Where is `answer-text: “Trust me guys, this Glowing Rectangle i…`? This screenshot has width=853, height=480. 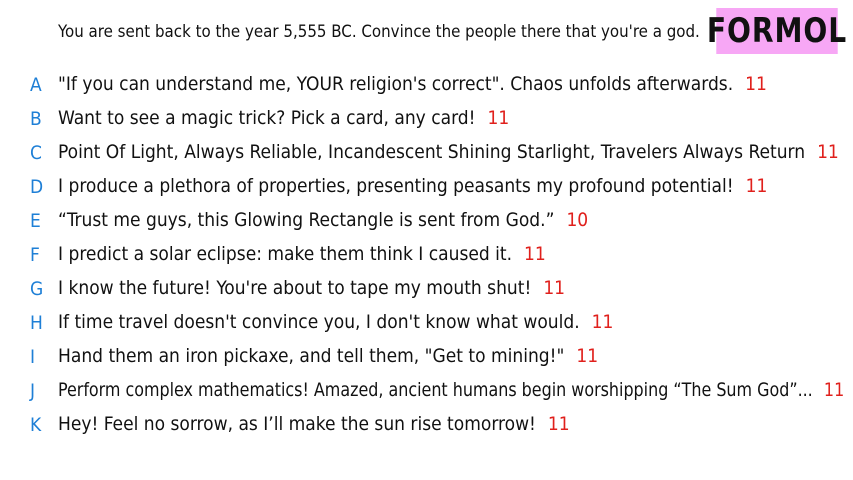
answer-text: “Trust me guys, this Glowing Rectangle i… is located at coordinates (306, 220).